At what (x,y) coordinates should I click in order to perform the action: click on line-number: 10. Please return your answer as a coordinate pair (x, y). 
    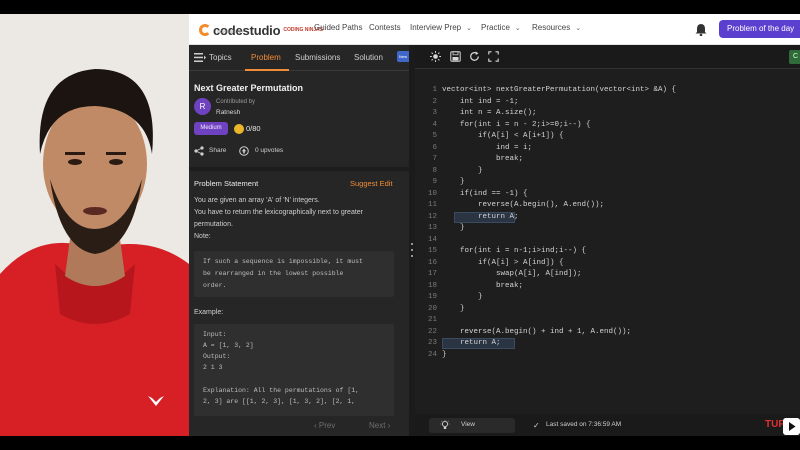
    Looking at the image, I should click on (432, 193).